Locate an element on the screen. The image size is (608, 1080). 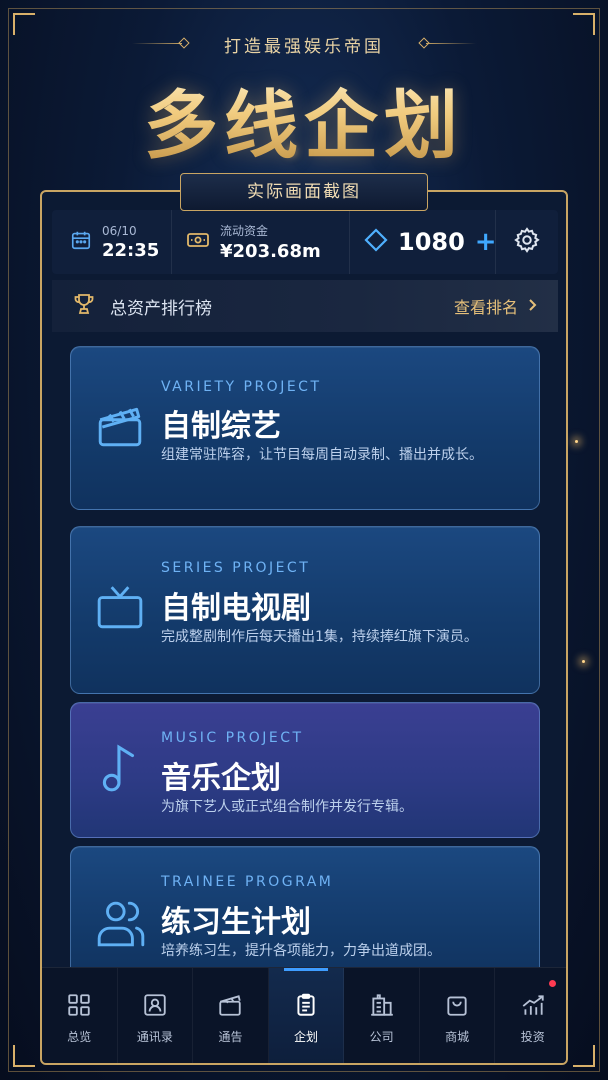
project-title: 音乐企划 is located at coordinates (221, 778).